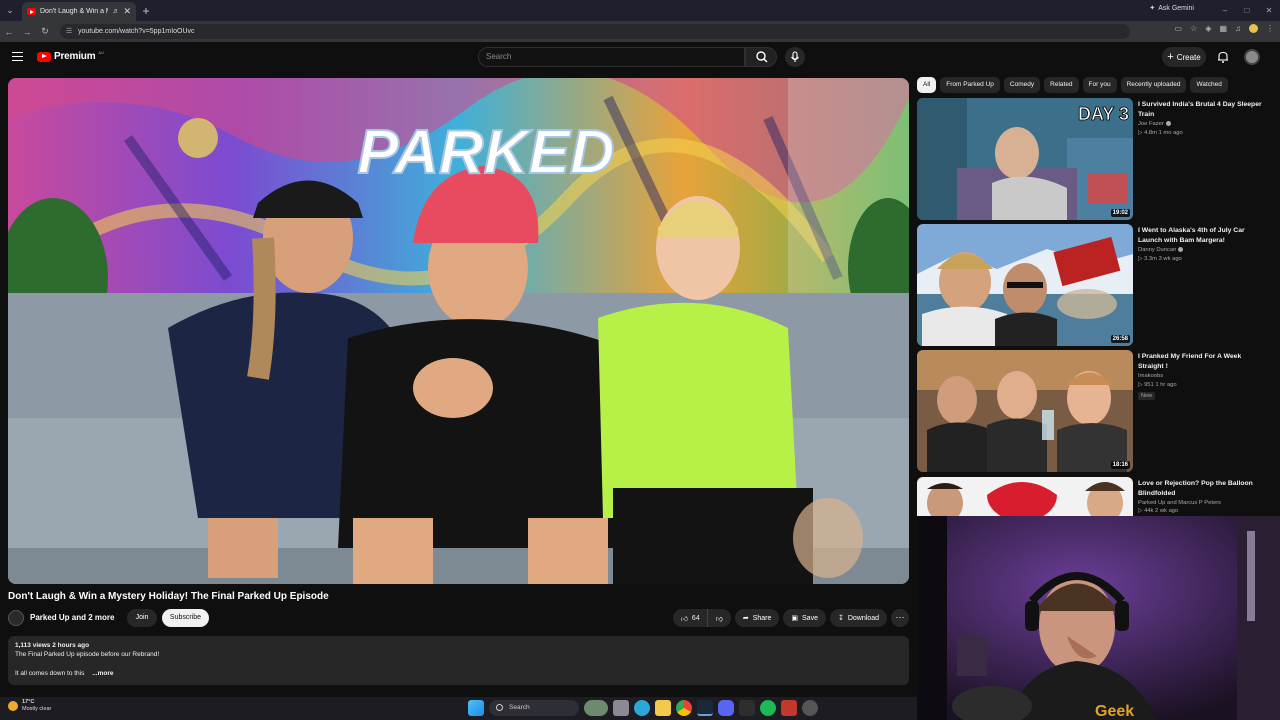 This screenshot has width=1280, height=720. What do you see at coordinates (142, 618) in the screenshot?
I see `join-button: Join` at bounding box center [142, 618].